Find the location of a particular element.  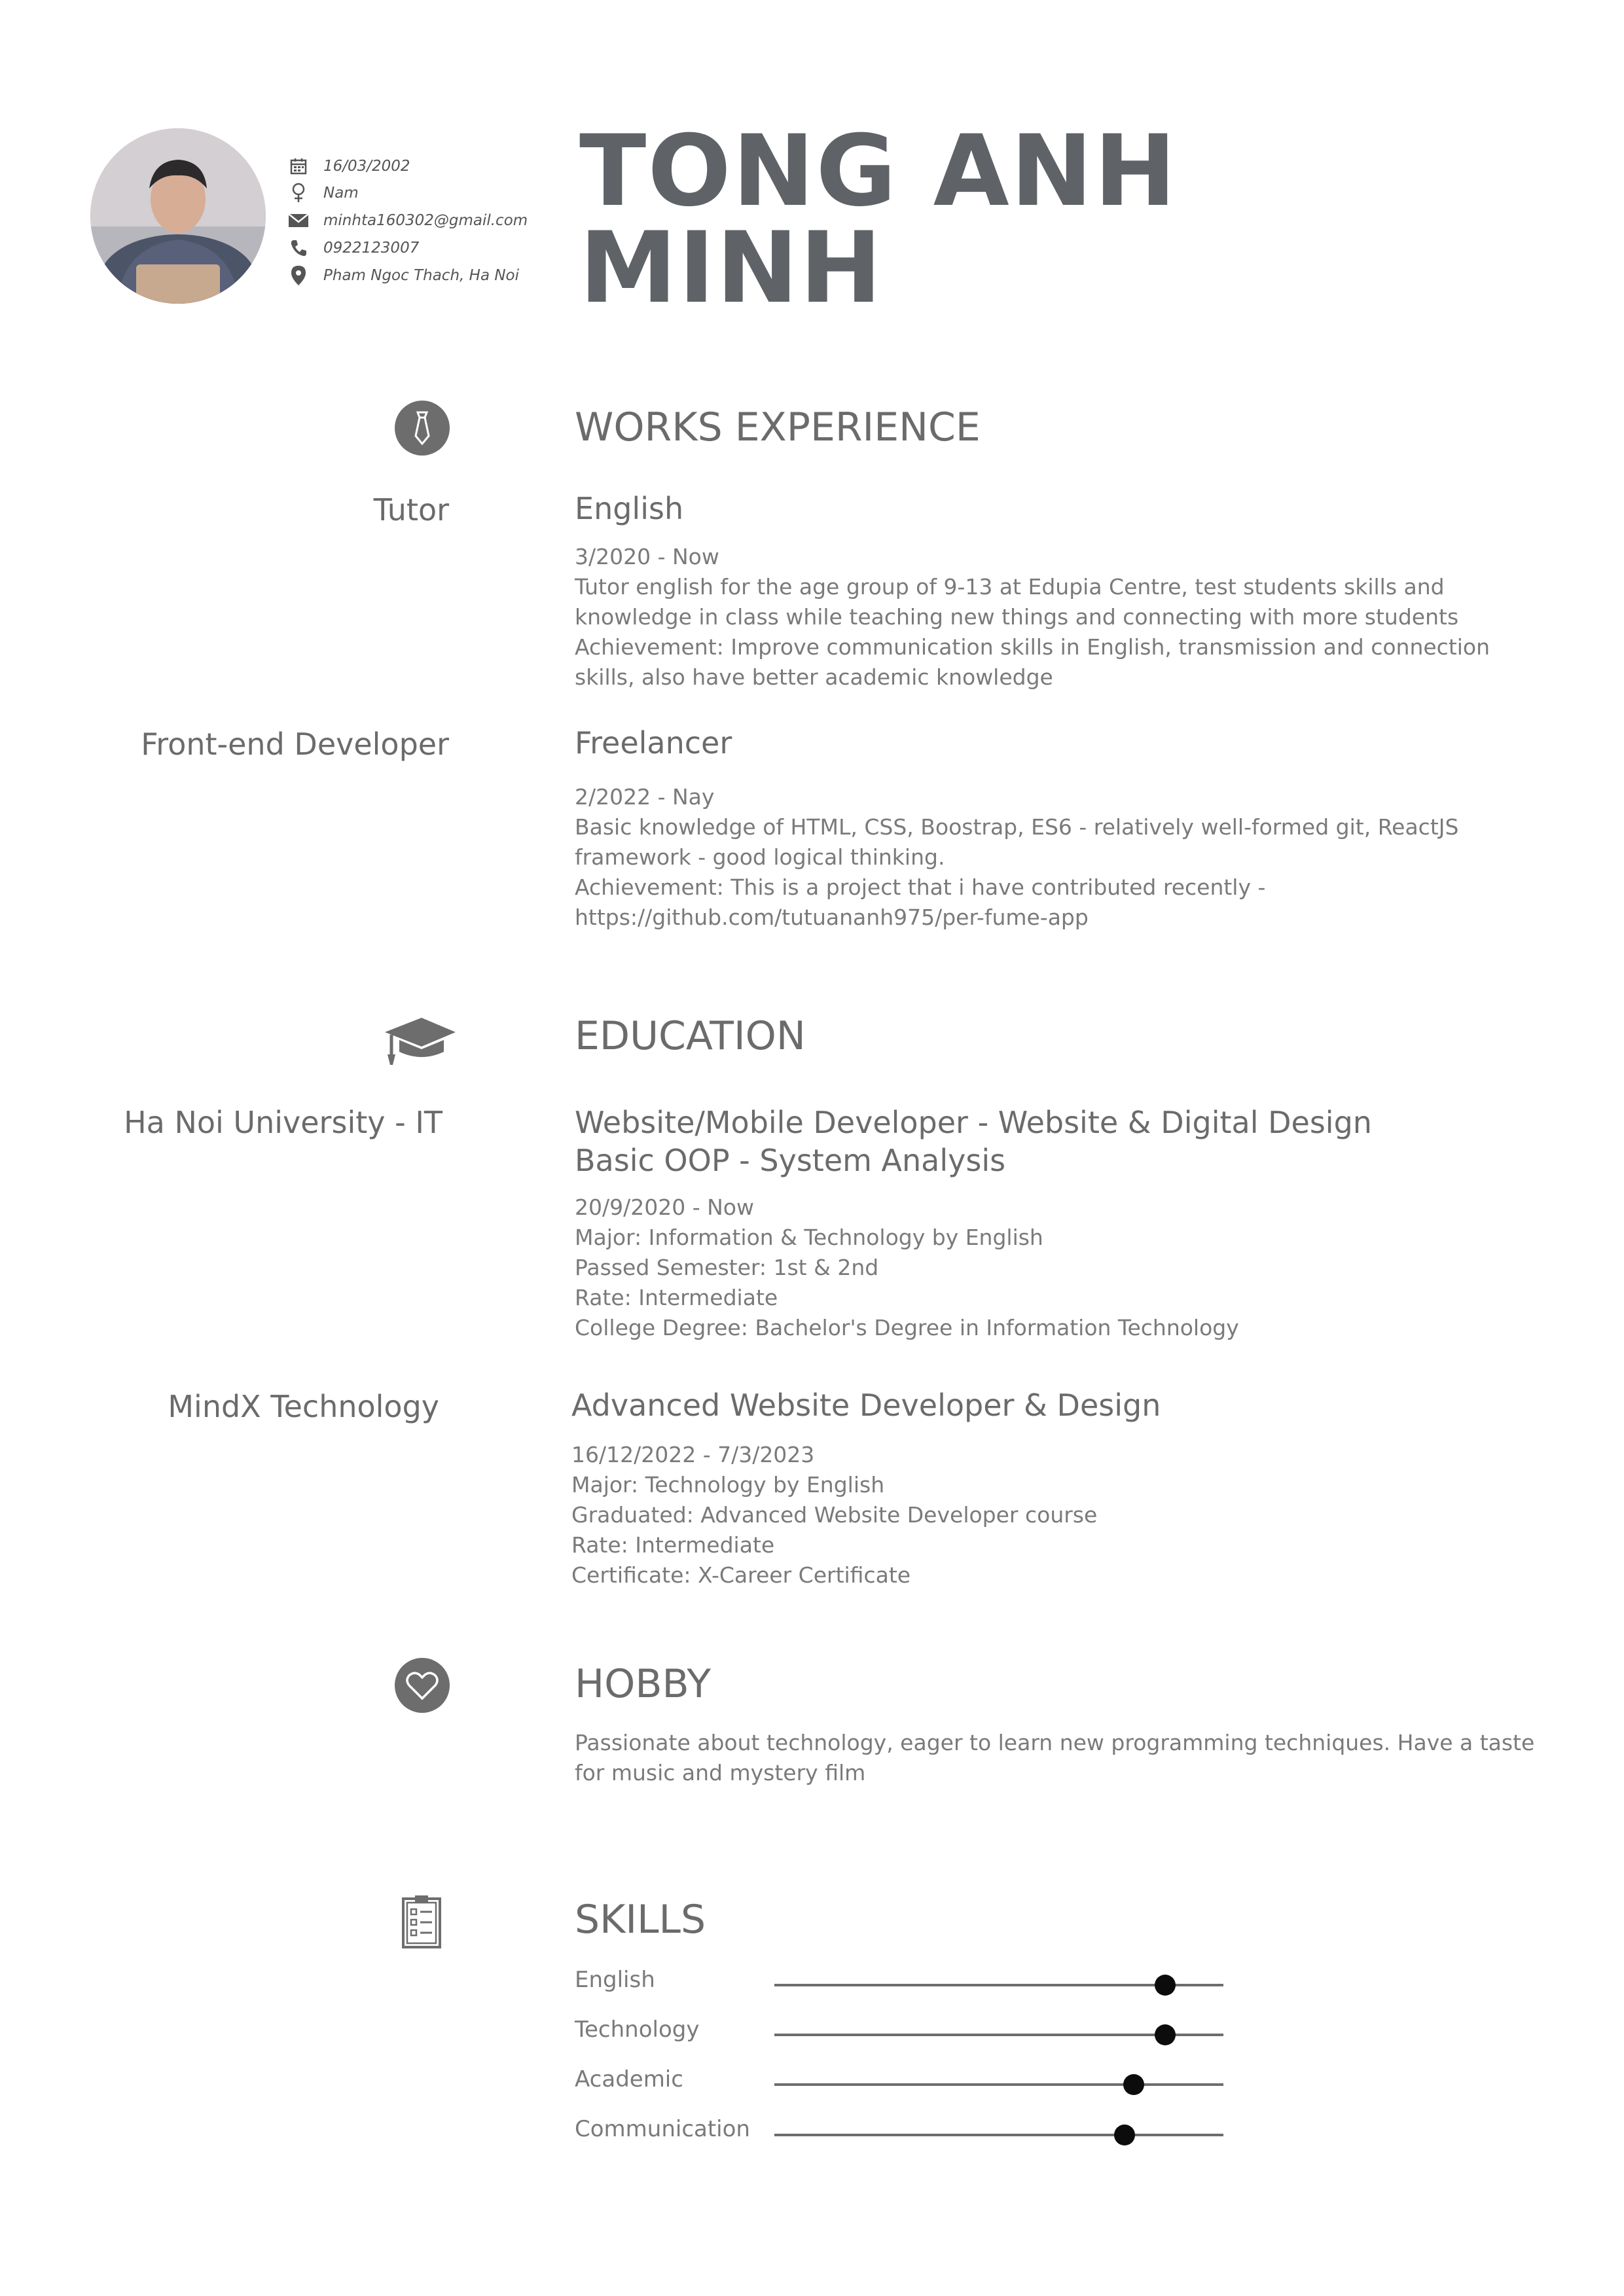

skill-slider-communication is located at coordinates (999, 2135).